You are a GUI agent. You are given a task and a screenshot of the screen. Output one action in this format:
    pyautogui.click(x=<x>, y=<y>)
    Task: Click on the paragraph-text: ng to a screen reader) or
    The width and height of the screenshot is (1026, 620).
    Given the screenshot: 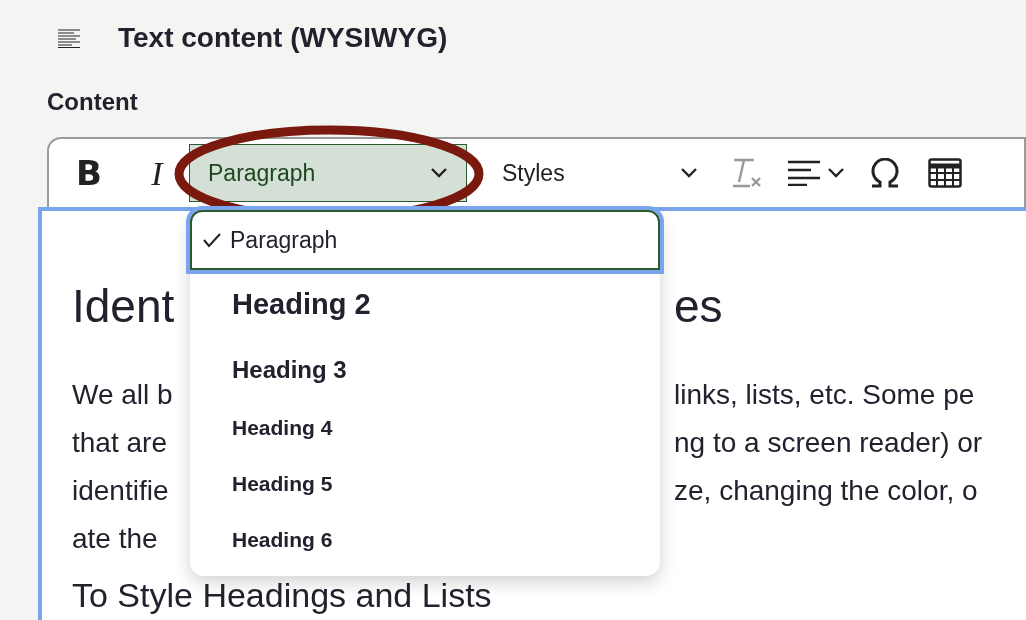 What is the action you would take?
    pyautogui.click(x=828, y=443)
    